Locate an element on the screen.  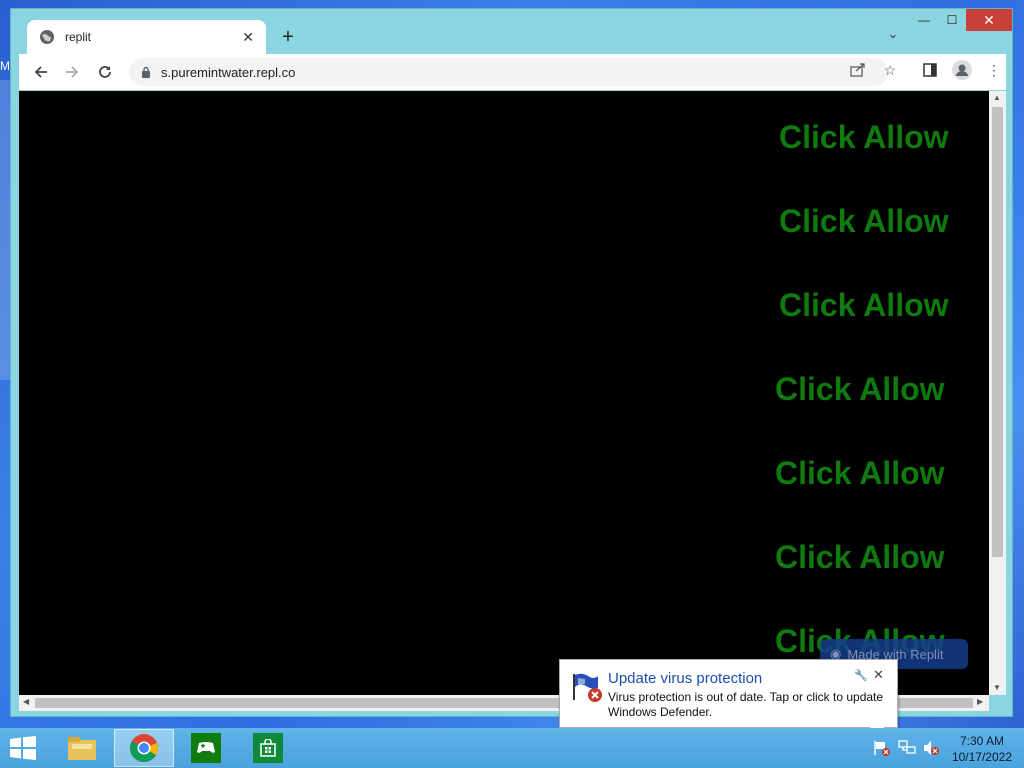
scroll-left-arrow-icon: ◀ is located at coordinates (26, 701).